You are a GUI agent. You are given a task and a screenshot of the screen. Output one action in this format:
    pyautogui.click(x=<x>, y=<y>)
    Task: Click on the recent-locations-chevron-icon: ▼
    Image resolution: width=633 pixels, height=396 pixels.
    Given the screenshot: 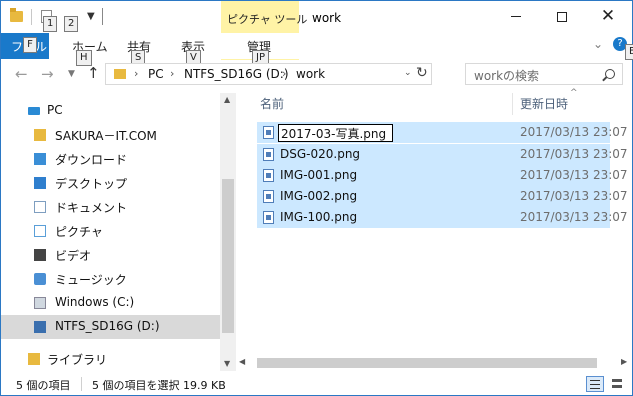 What is the action you would take?
    pyautogui.click(x=71, y=74)
    